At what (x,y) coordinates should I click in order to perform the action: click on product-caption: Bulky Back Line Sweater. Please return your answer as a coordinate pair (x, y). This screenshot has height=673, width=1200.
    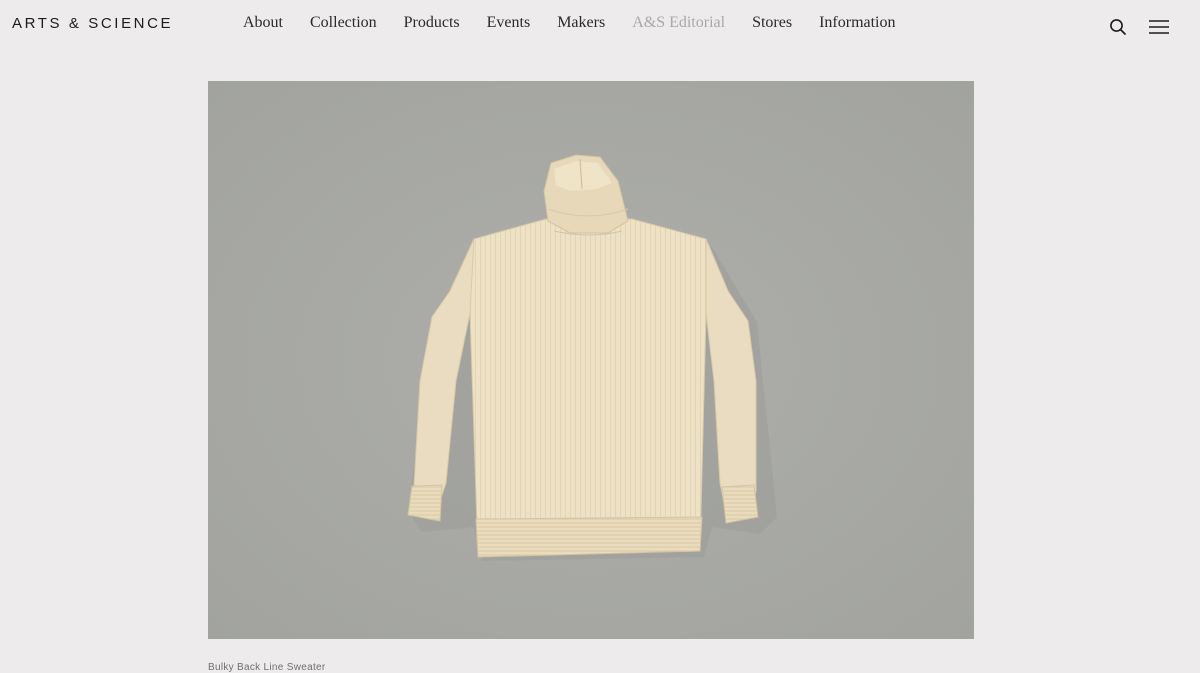
    Looking at the image, I should click on (267, 667).